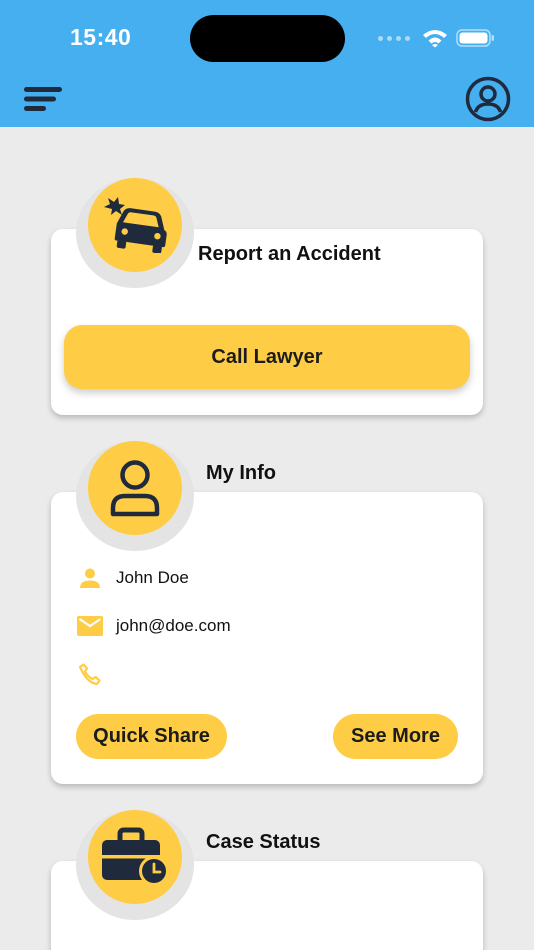 This screenshot has height=950, width=534. I want to click on profile-icon, so click(488, 99).